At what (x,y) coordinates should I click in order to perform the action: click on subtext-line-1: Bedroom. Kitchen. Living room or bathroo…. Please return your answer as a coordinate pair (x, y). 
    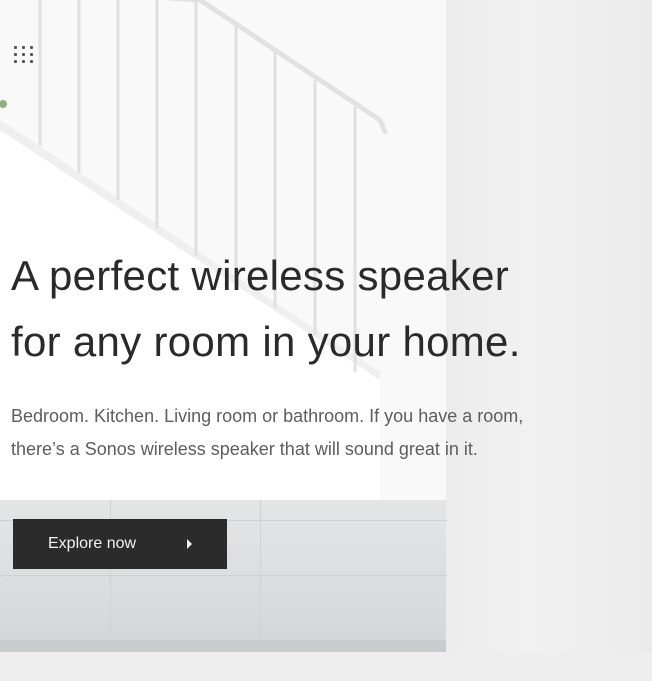
    Looking at the image, I should click on (267, 416).